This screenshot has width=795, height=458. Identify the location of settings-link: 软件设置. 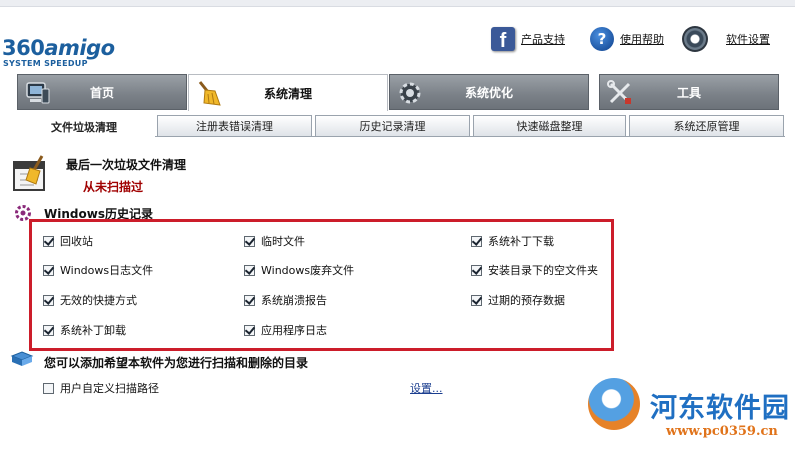
(726, 39).